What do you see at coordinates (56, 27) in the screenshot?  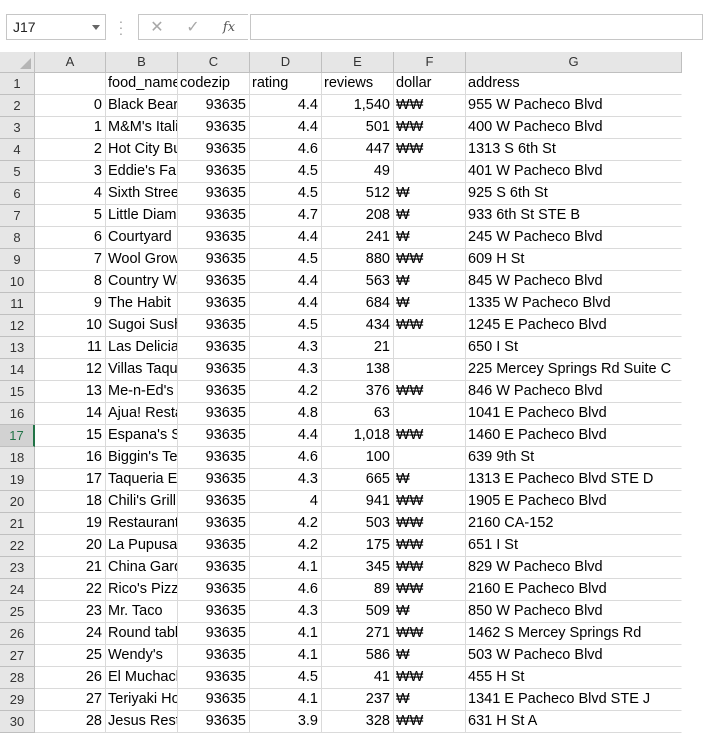 I see `name-box: J17` at bounding box center [56, 27].